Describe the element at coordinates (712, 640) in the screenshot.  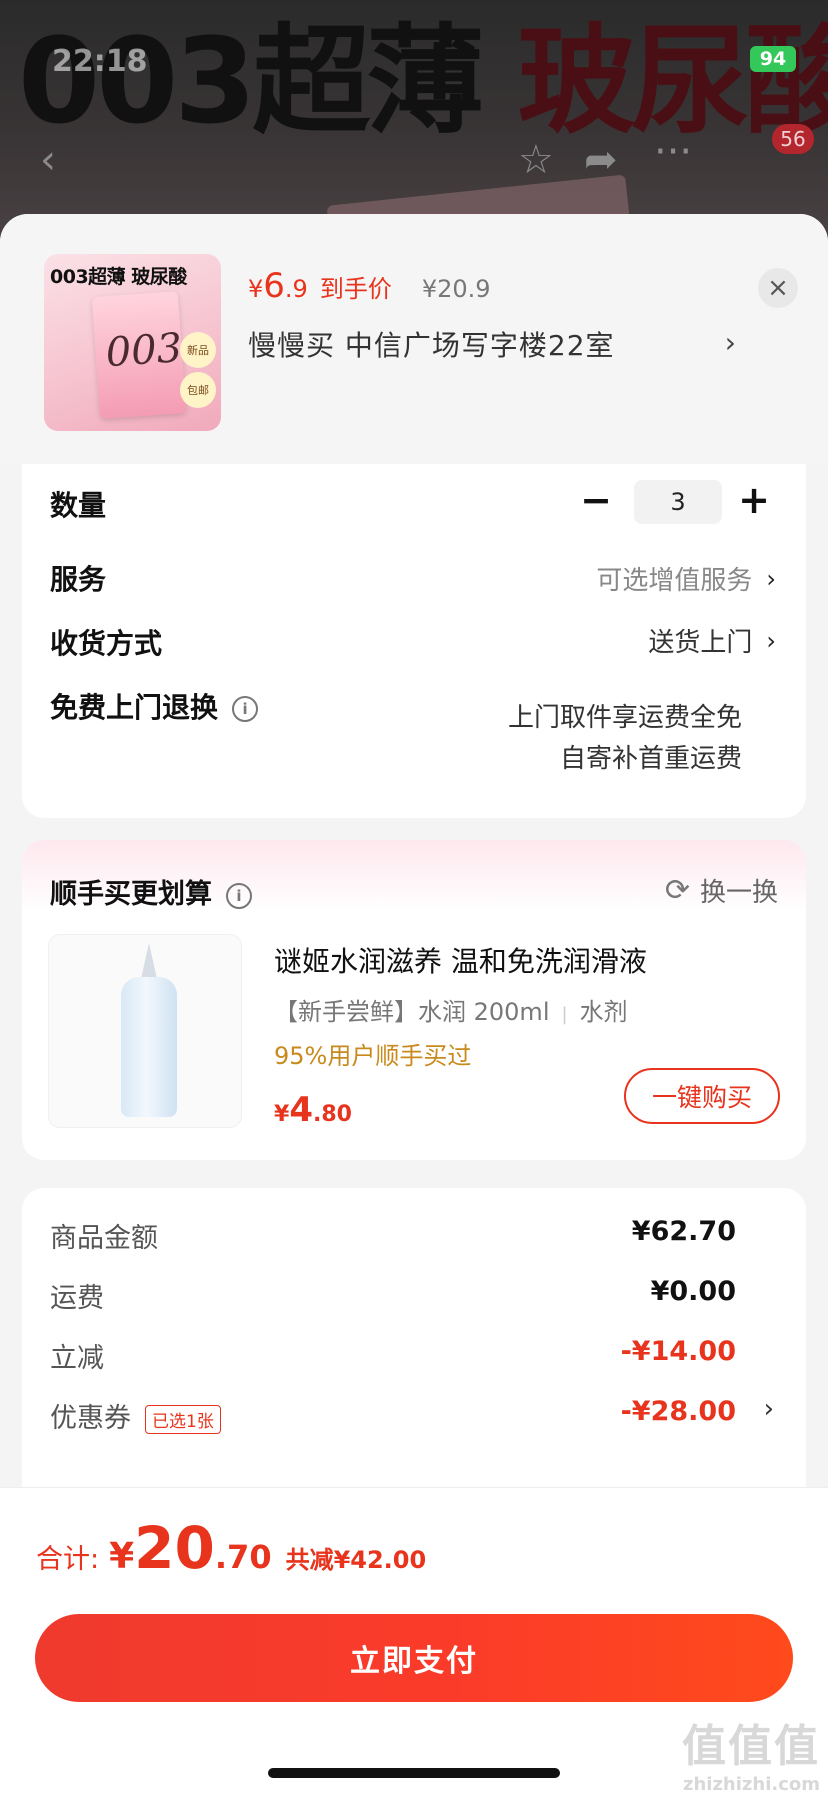
I see `delivery-method-selector: 送货上门 ›` at that location.